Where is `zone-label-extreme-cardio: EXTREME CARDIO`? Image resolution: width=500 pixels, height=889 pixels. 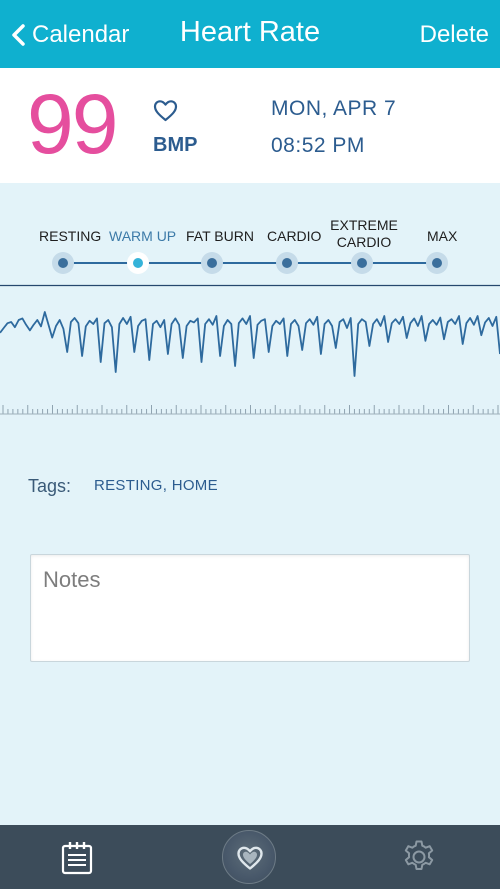
zone-label-extreme-cardio: EXTREME CARDIO is located at coordinates (364, 234).